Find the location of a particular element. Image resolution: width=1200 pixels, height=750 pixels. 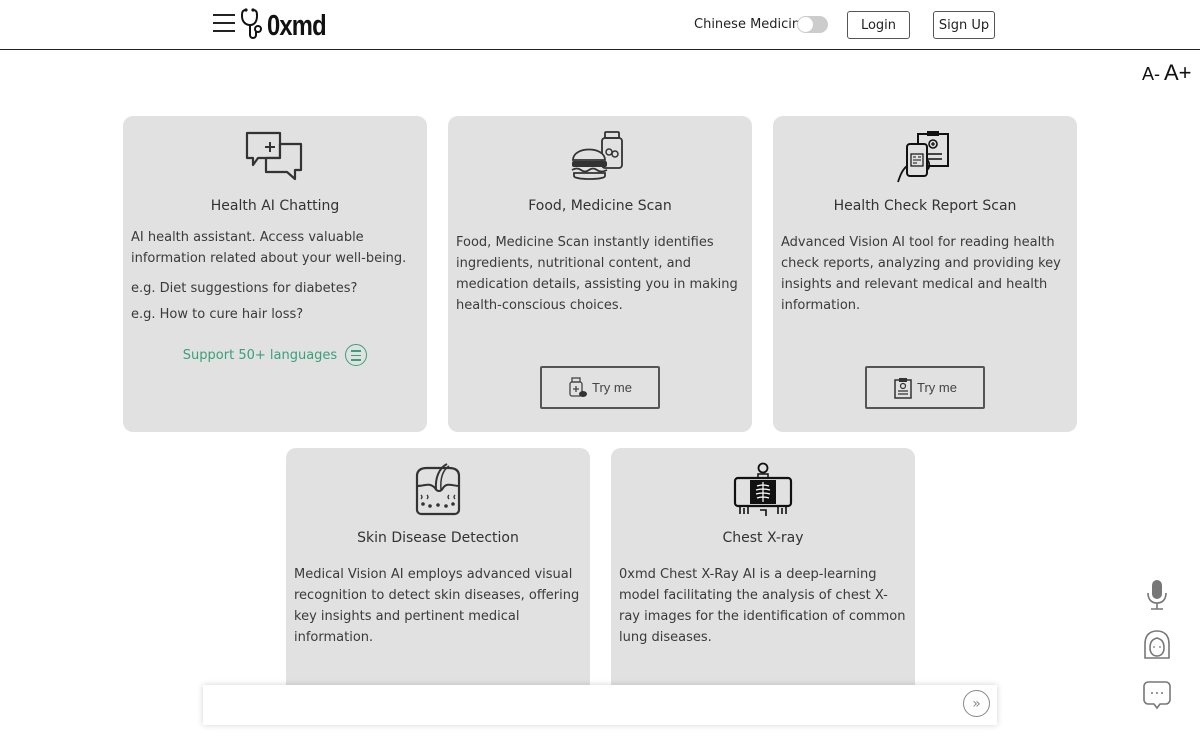

card-title: Health AI Chatting is located at coordinates (275, 206).